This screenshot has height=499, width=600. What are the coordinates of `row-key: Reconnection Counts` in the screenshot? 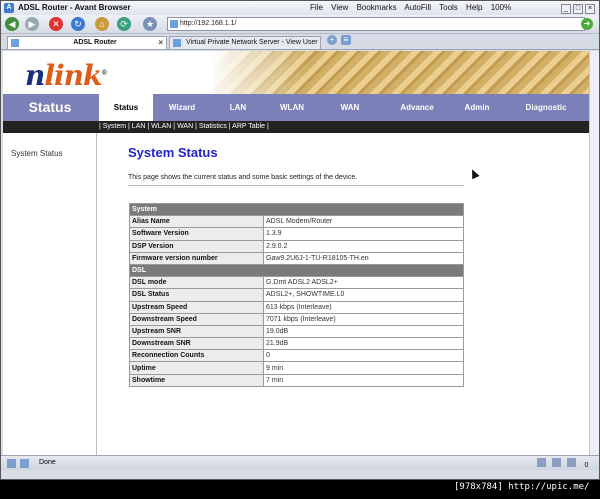 It's located at (196, 356).